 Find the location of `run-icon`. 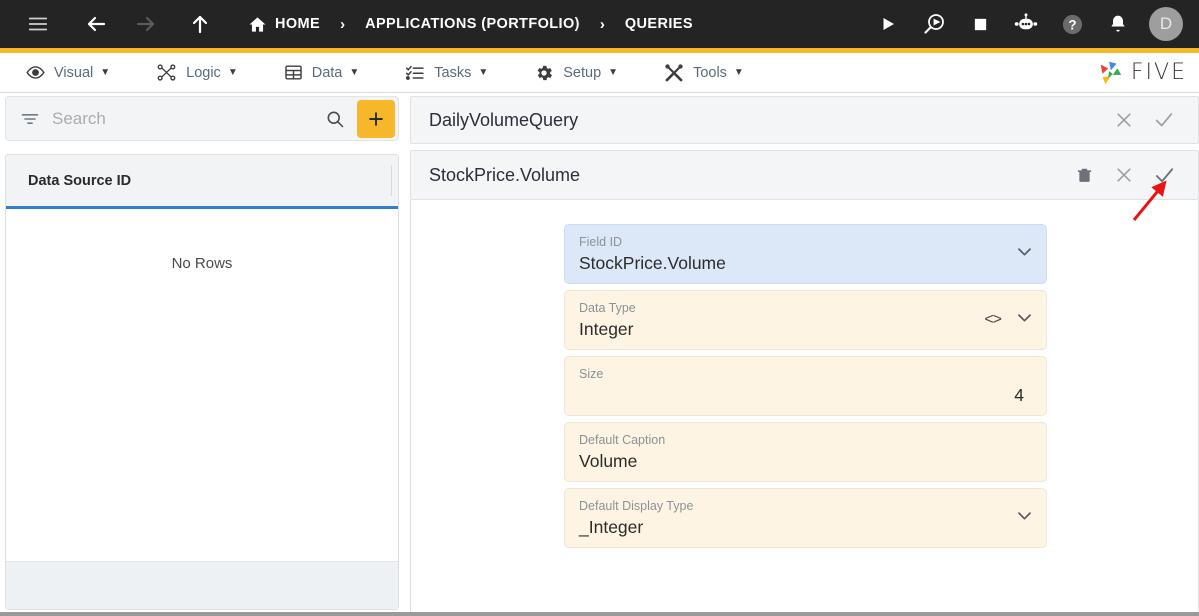

run-icon is located at coordinates (888, 24).